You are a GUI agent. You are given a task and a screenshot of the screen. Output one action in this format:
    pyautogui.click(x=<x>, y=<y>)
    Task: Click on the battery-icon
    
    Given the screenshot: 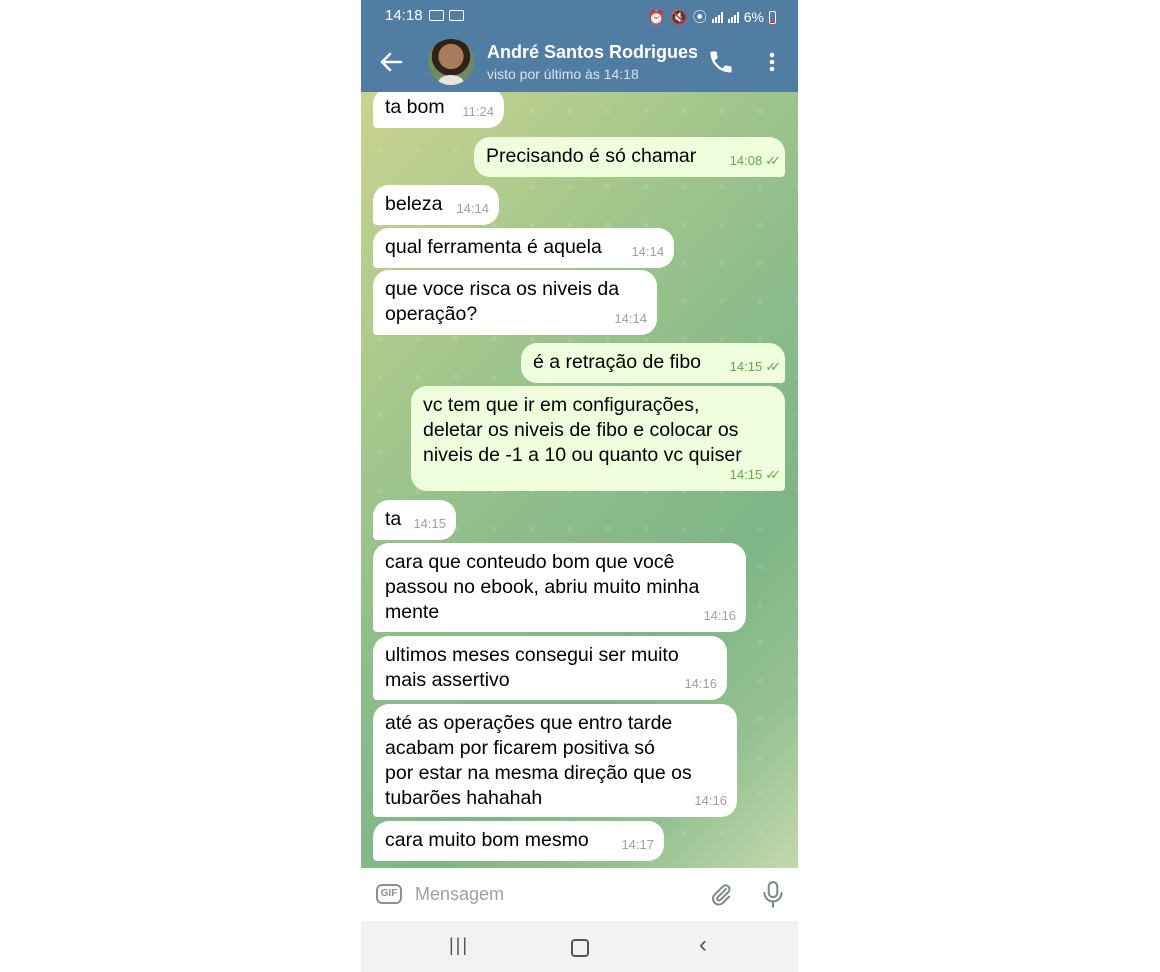 What is the action you would take?
    pyautogui.click(x=772, y=17)
    